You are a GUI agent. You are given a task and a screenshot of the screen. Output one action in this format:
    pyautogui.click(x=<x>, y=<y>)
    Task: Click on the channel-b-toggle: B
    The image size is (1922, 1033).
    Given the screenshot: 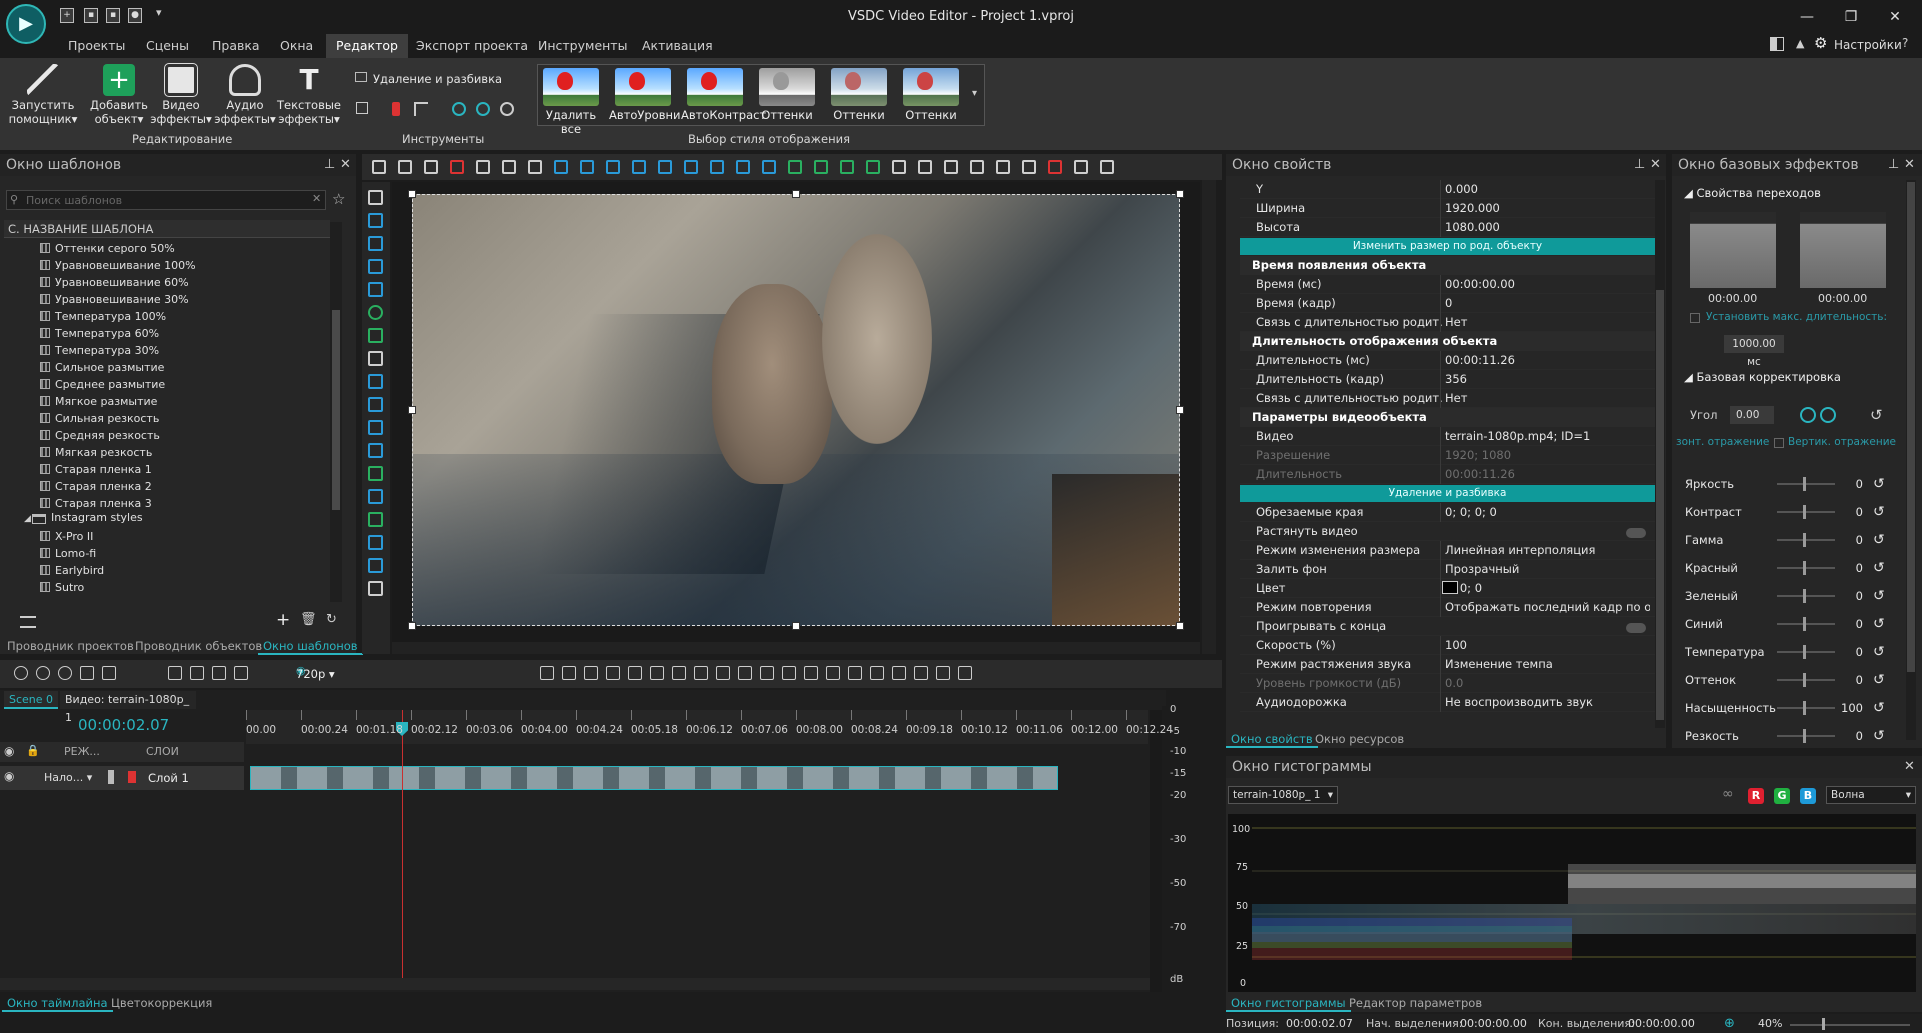 What is the action you would take?
    pyautogui.click(x=1808, y=796)
    